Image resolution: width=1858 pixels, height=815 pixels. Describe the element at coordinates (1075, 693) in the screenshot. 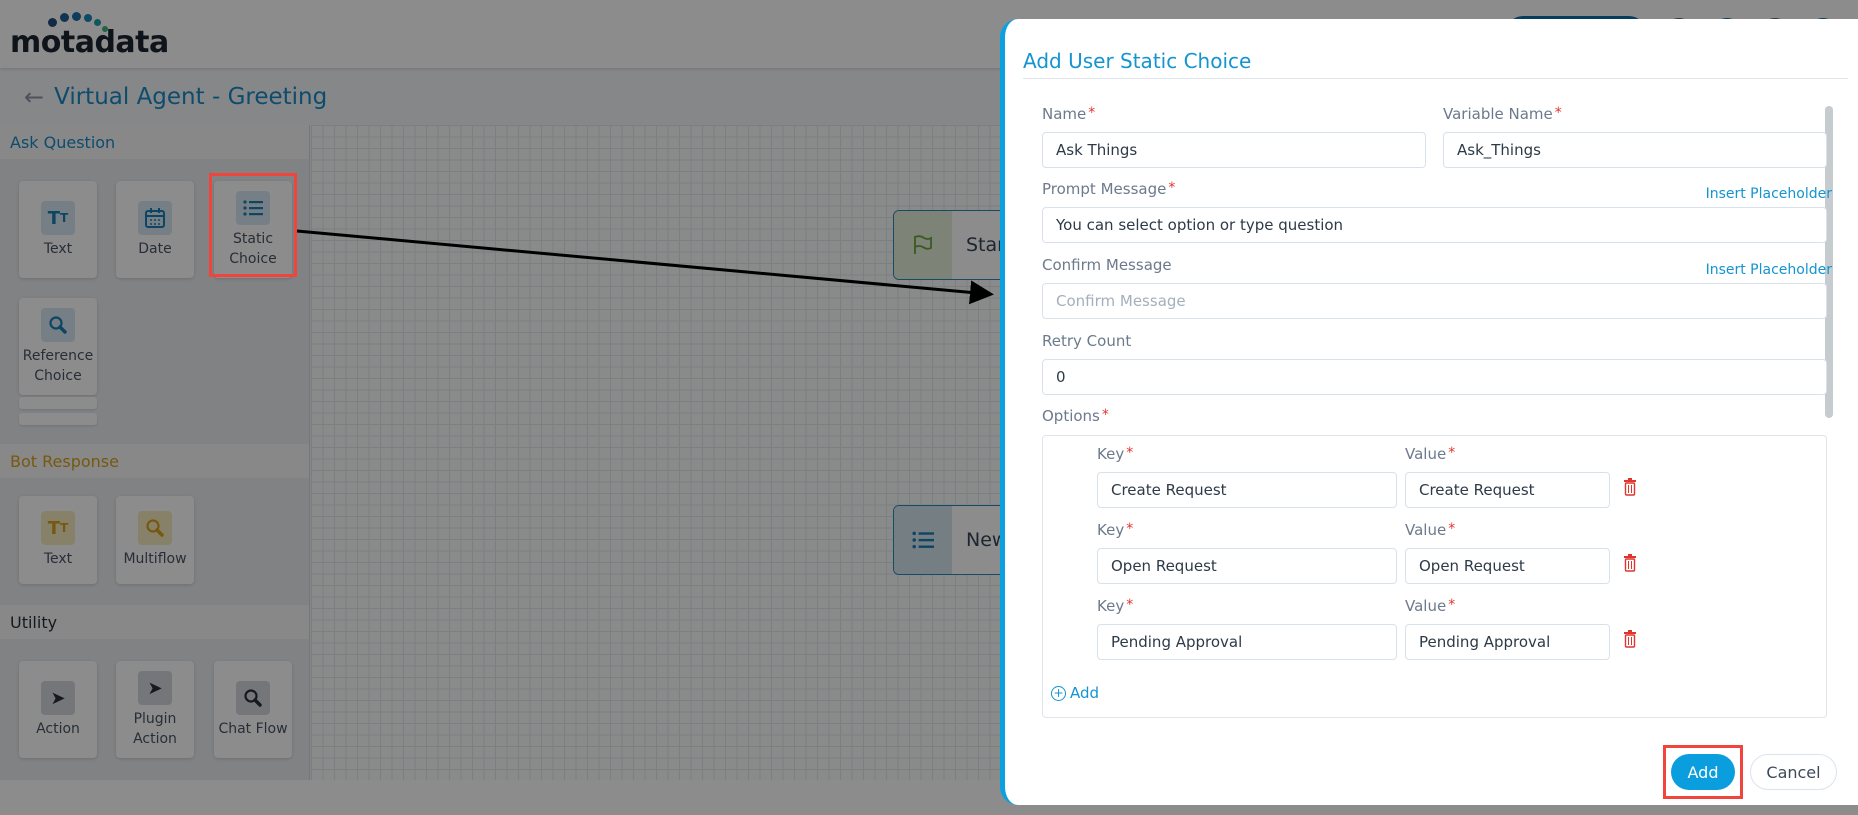

I see `add-option-button: + Add` at that location.